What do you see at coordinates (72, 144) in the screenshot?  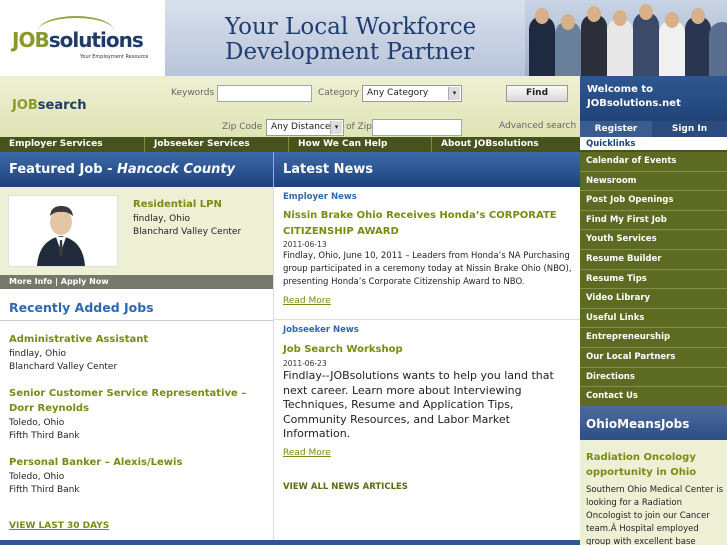 I see `nav-employer-services: Employer Services` at bounding box center [72, 144].